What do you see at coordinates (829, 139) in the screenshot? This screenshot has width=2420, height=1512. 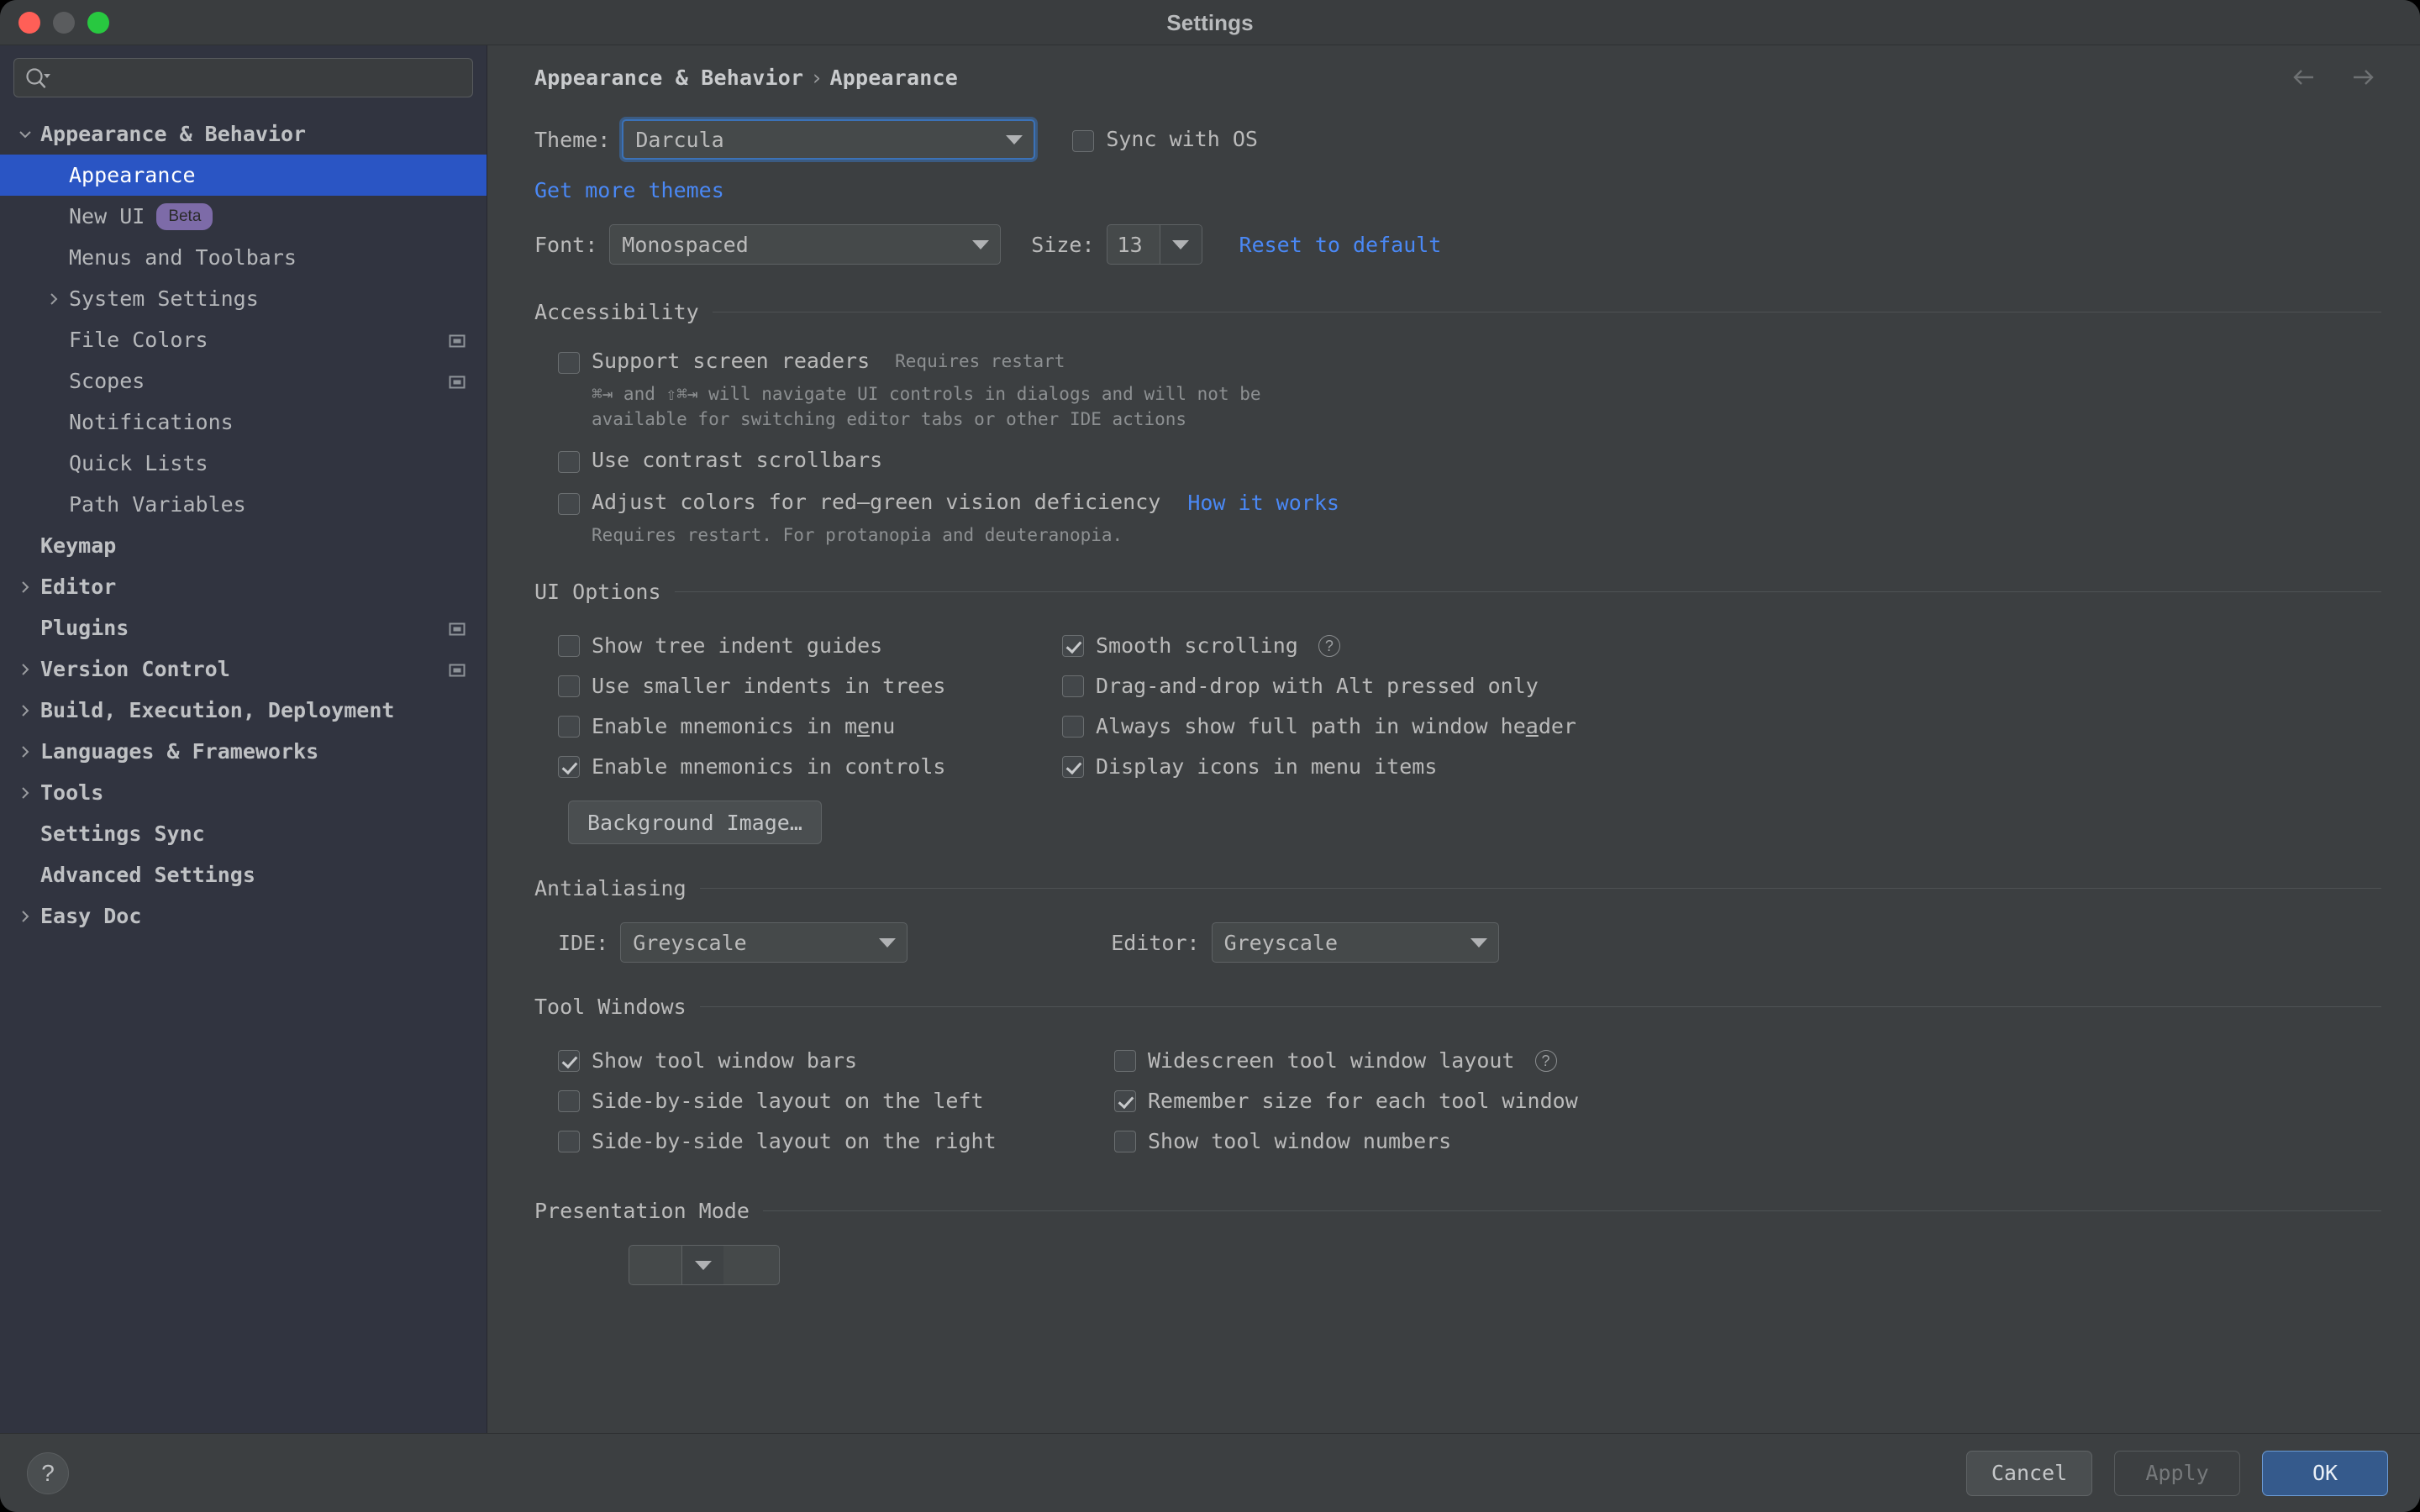 I see `theme-select: Darcula` at bounding box center [829, 139].